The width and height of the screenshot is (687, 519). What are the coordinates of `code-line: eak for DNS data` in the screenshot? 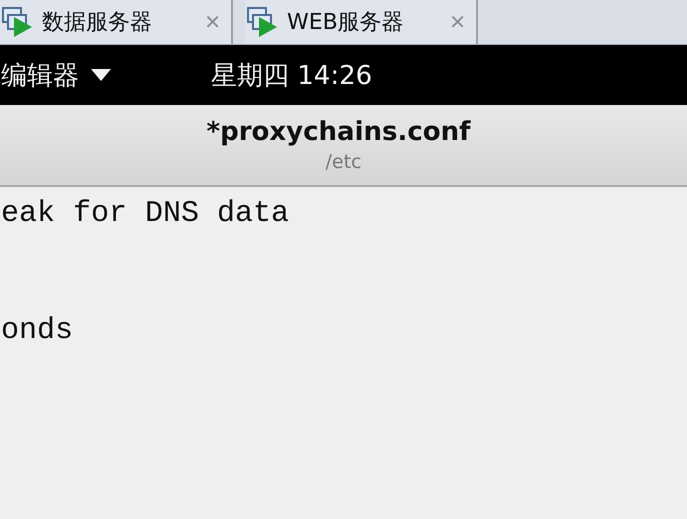 It's located at (145, 214).